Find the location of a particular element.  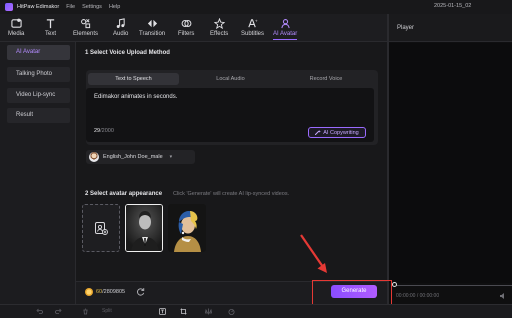

tab-record-voice: Record Voice is located at coordinates (326, 79).